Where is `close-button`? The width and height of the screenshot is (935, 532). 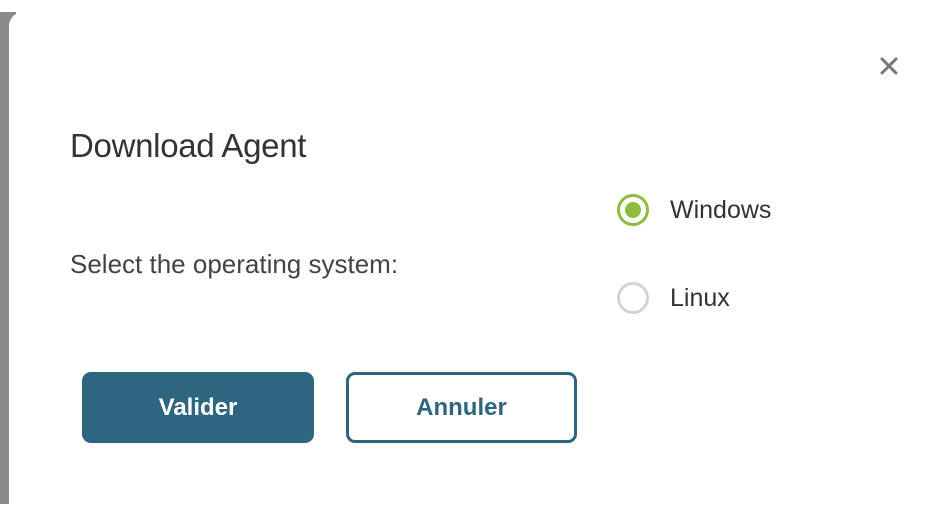
close-button is located at coordinates (889, 66).